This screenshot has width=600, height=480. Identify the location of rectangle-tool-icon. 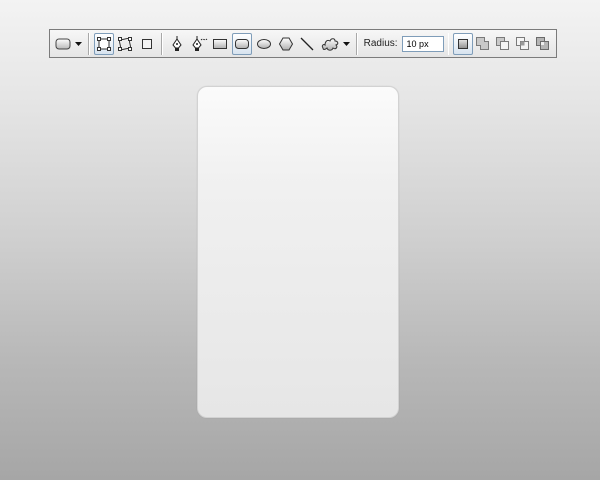
(220, 43).